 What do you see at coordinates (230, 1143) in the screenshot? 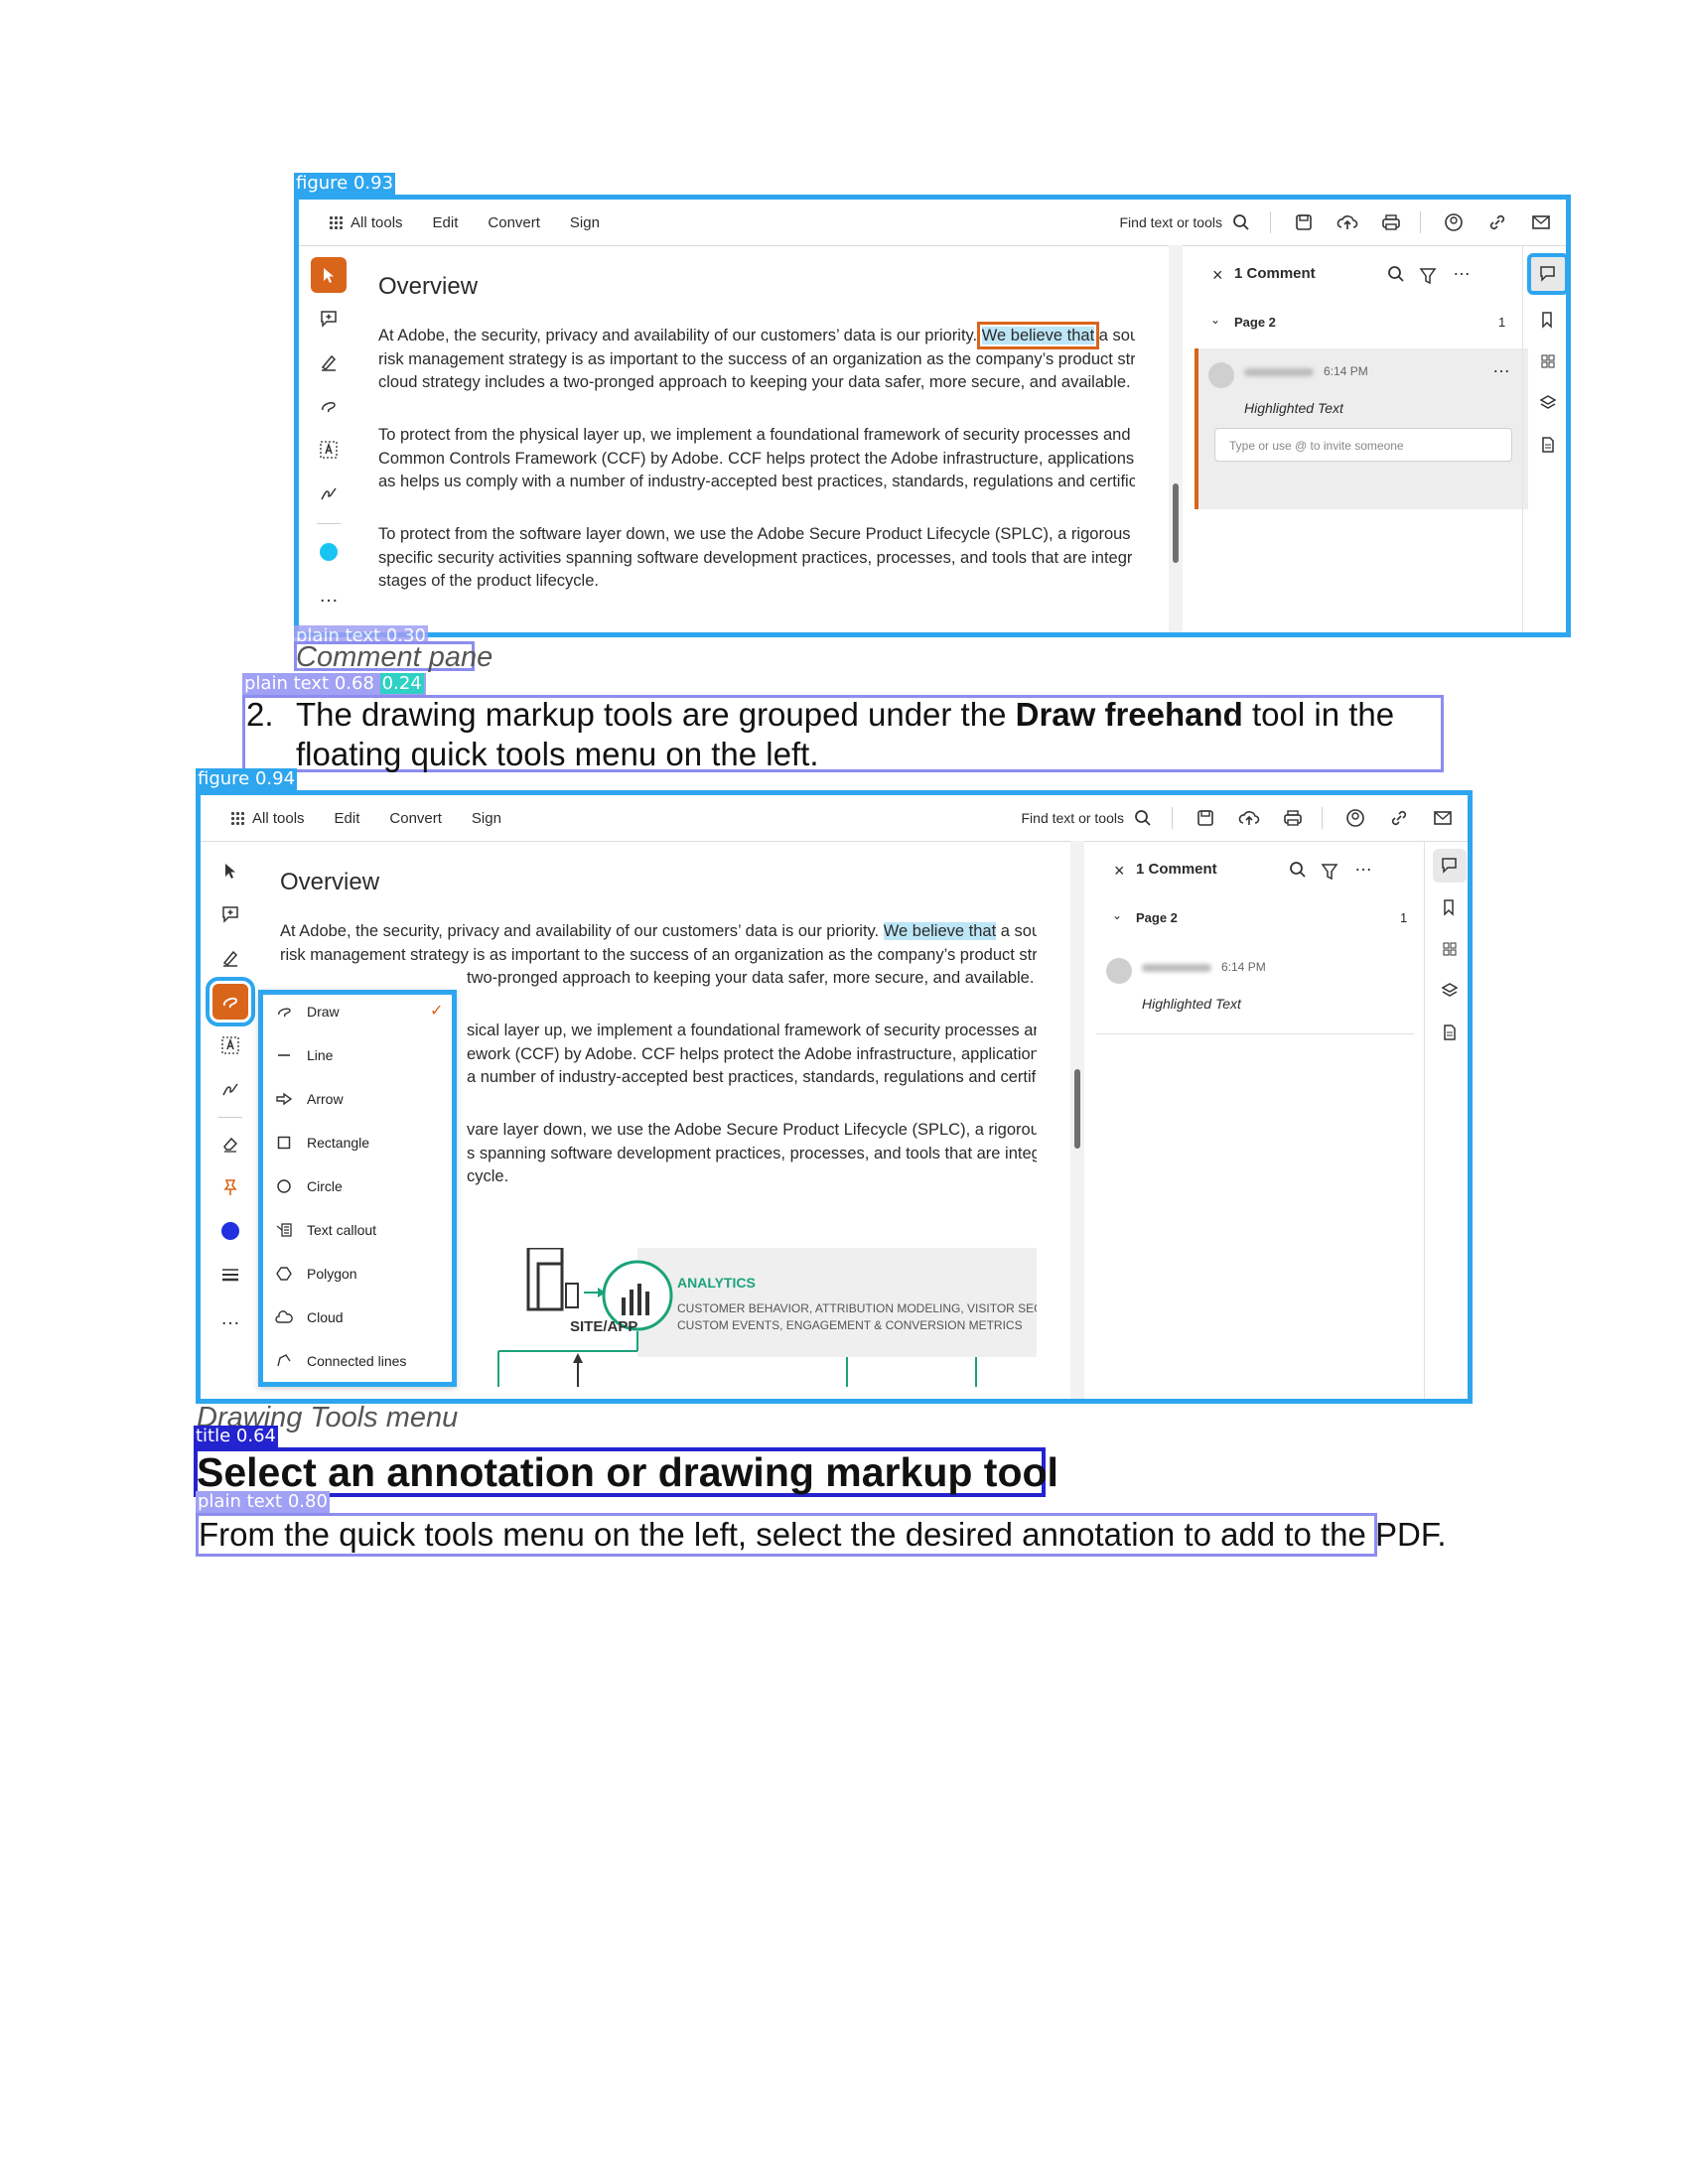
I see `eraser-icon` at bounding box center [230, 1143].